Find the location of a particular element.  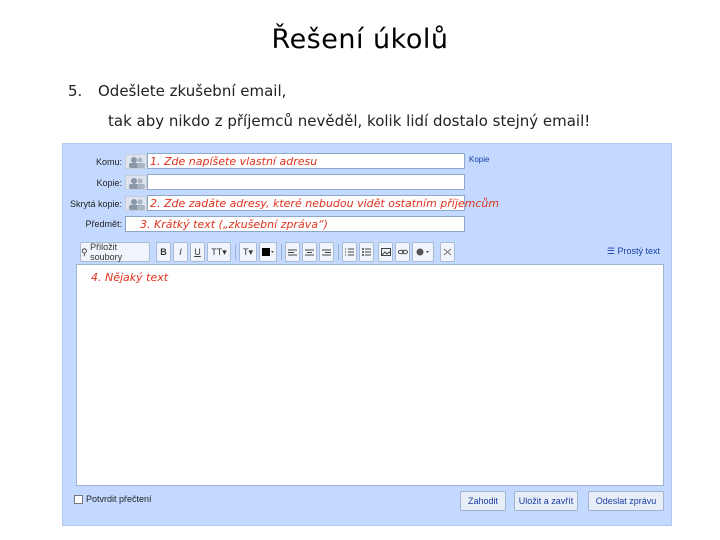

font-size-icon: TT ▾ is located at coordinates (219, 252).